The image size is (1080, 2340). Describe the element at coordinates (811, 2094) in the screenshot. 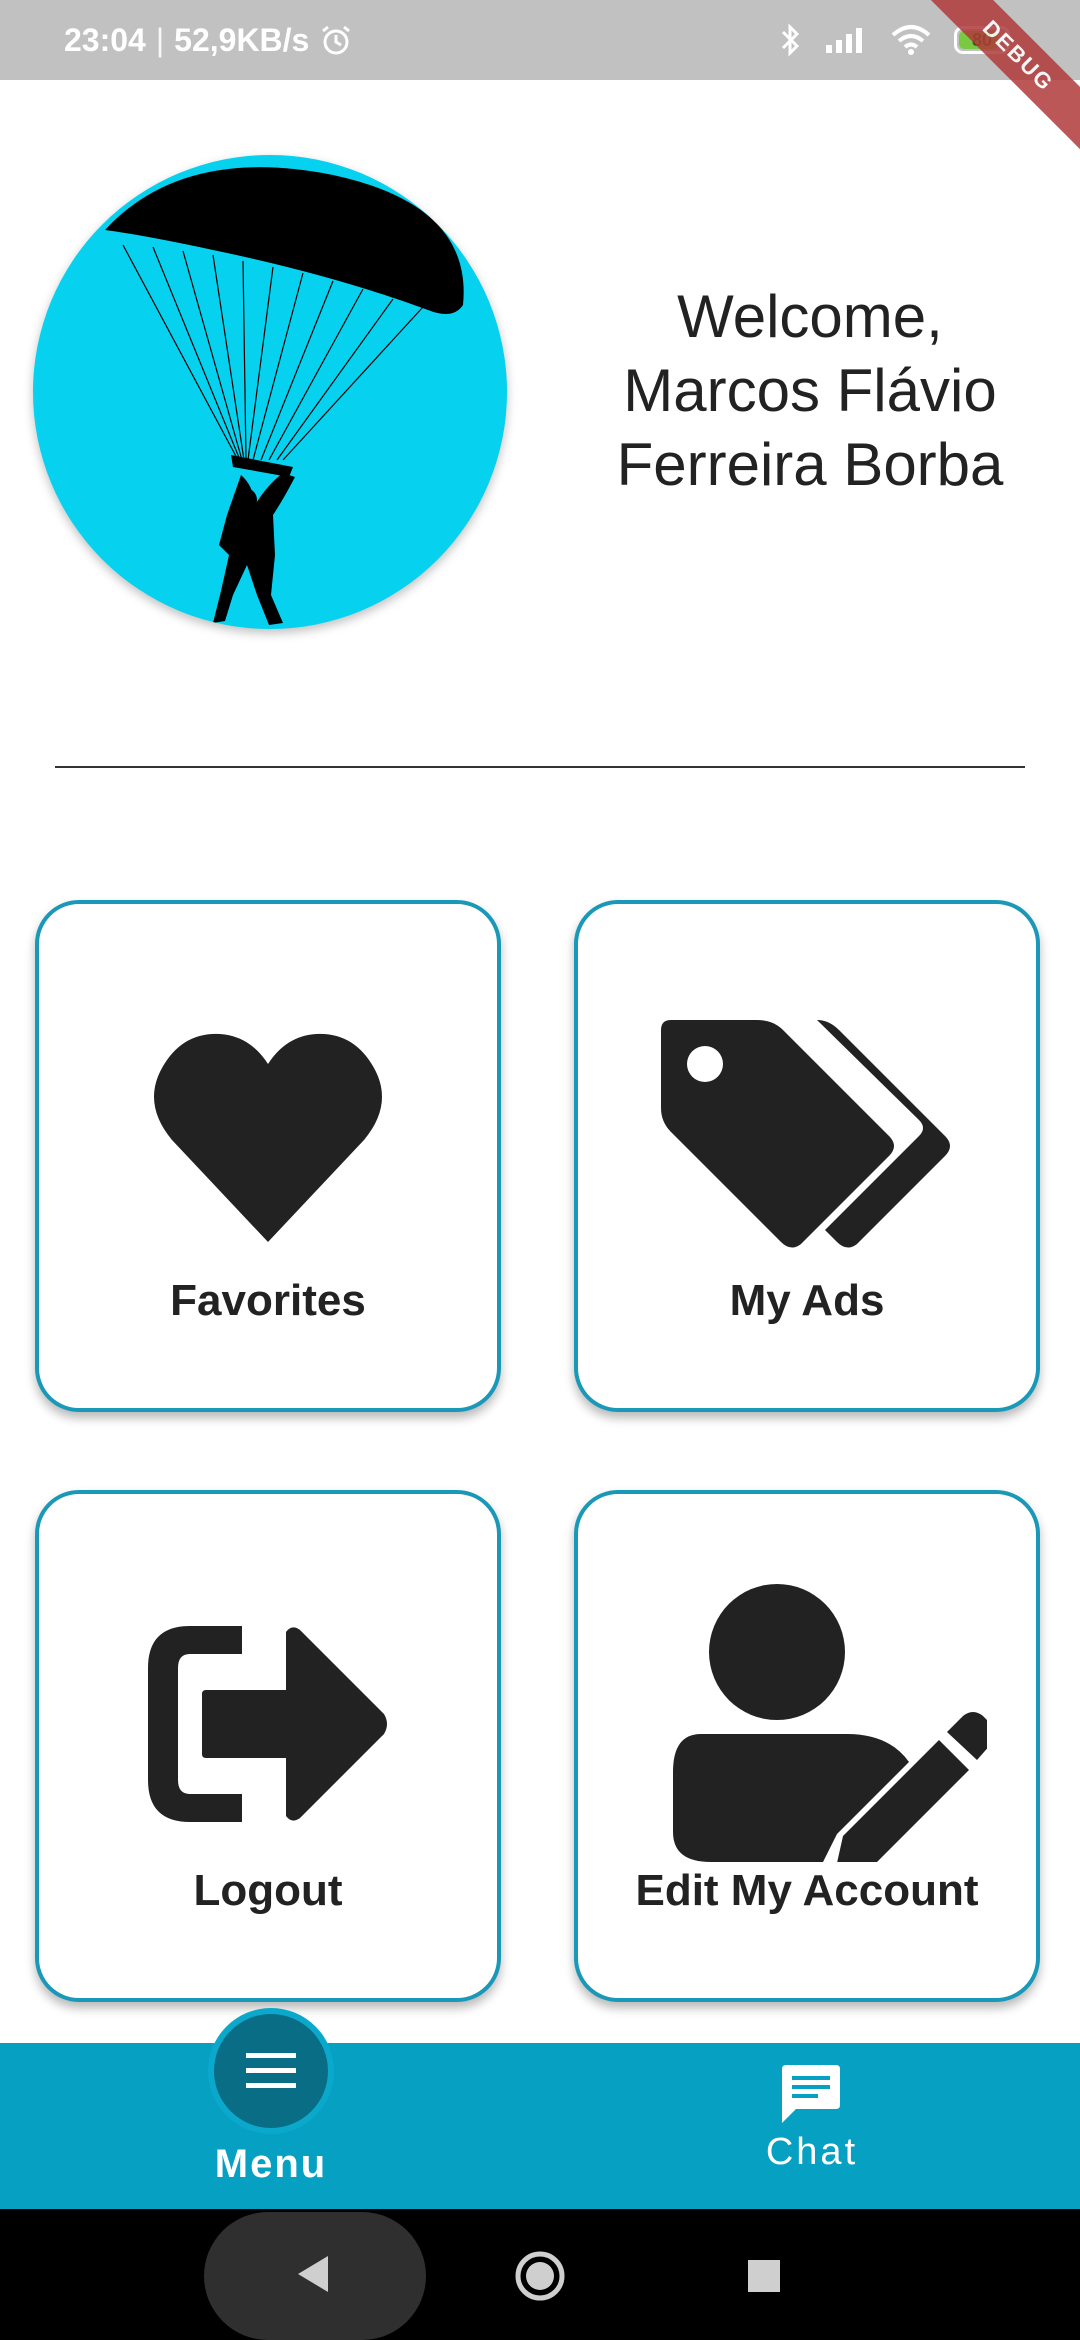

I see `chat-icon` at that location.